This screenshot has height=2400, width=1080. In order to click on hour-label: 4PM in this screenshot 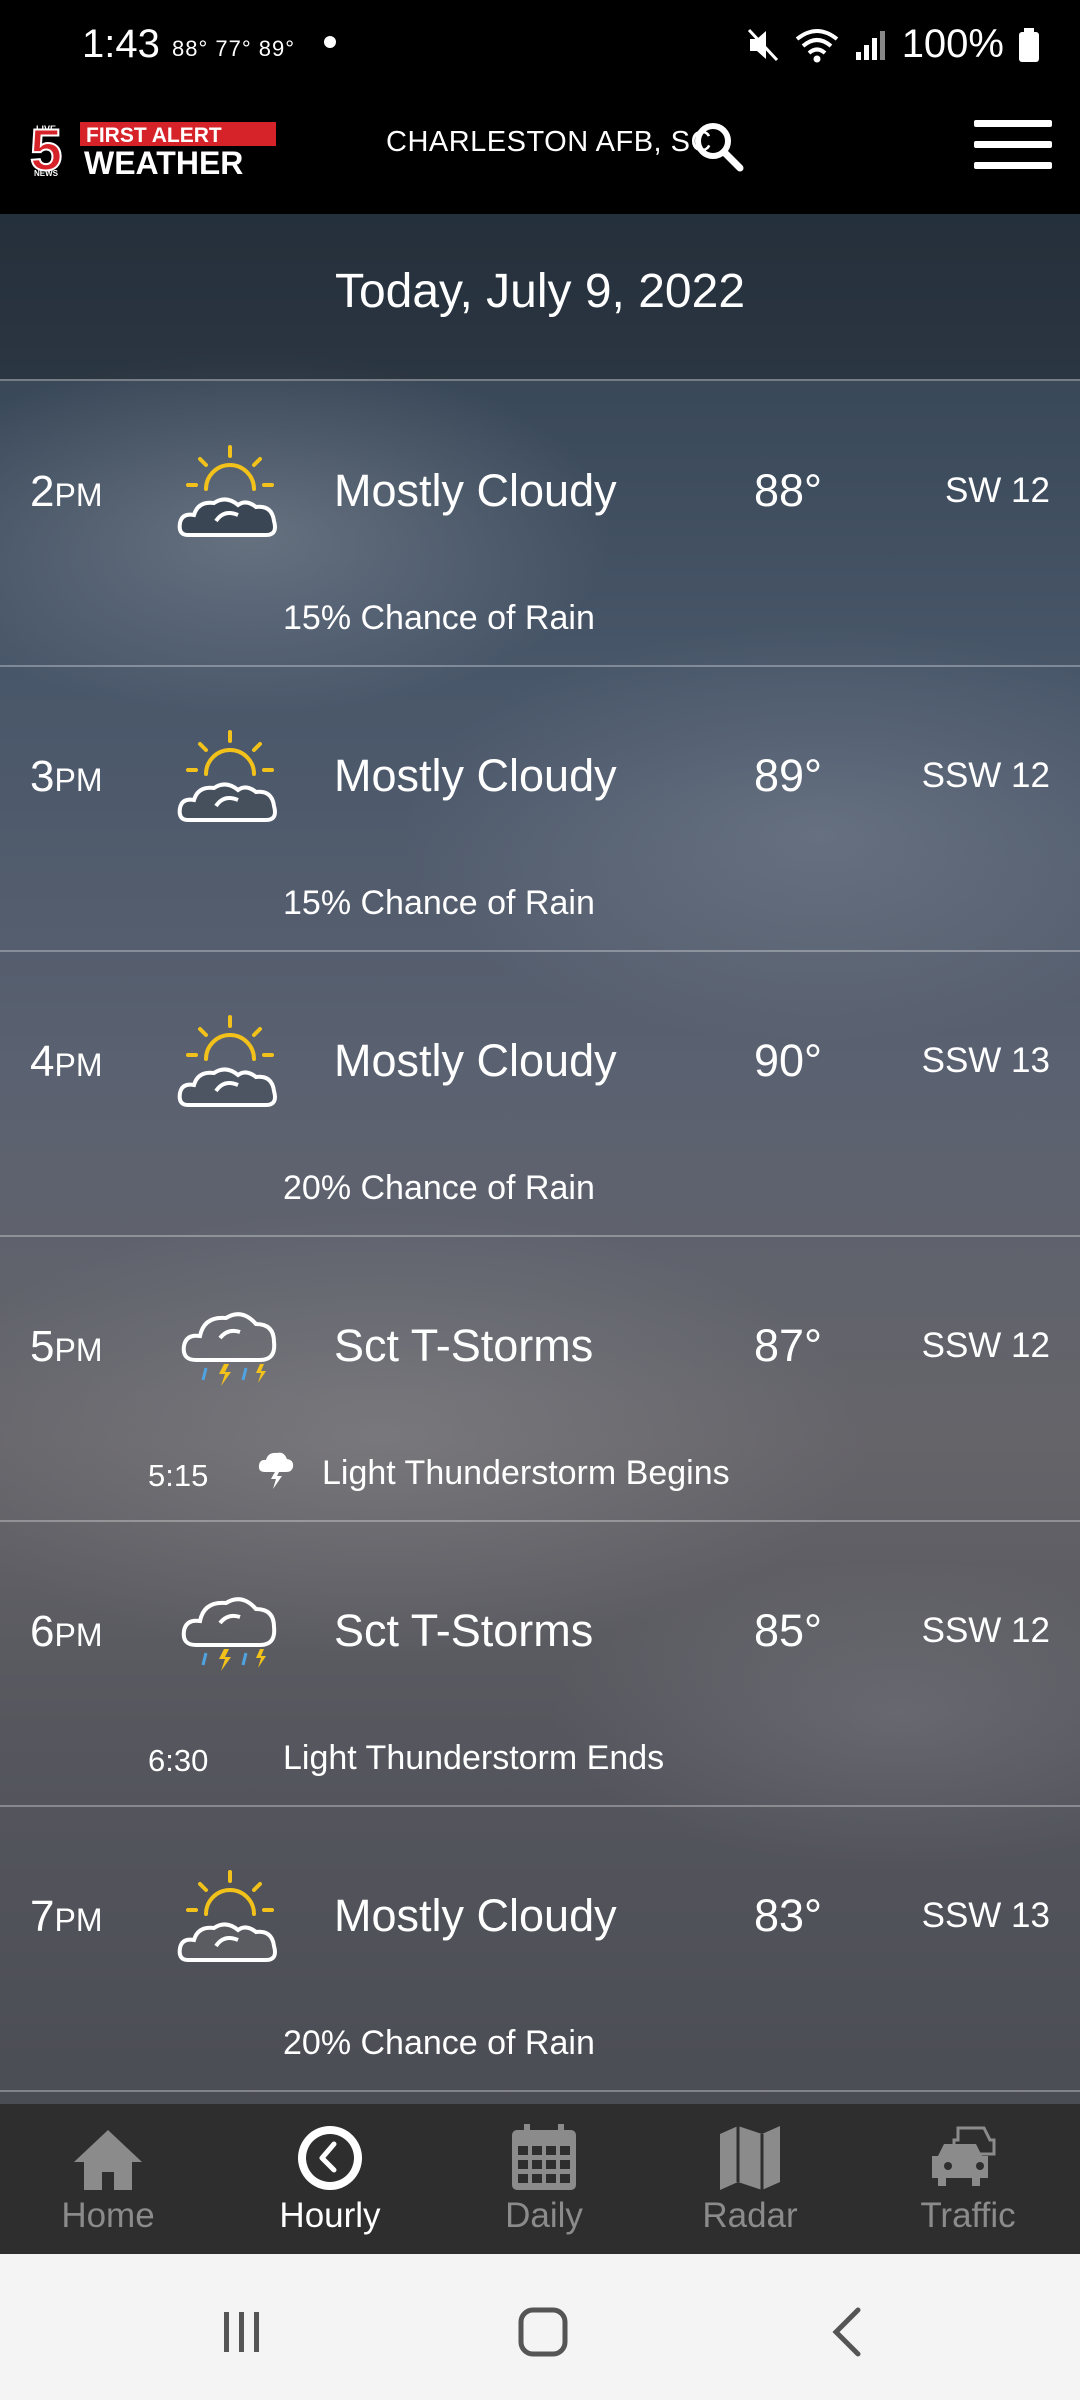, I will do `click(66, 1061)`.